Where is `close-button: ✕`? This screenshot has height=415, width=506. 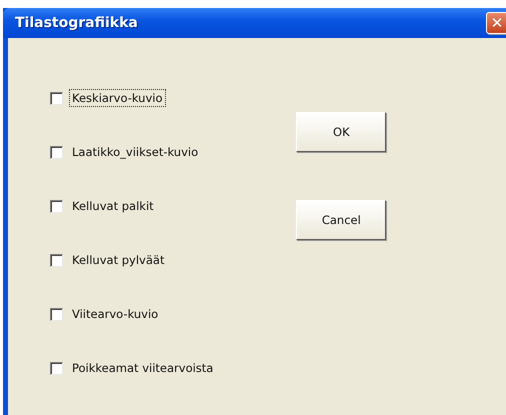 close-button: ✕ is located at coordinates (496, 23).